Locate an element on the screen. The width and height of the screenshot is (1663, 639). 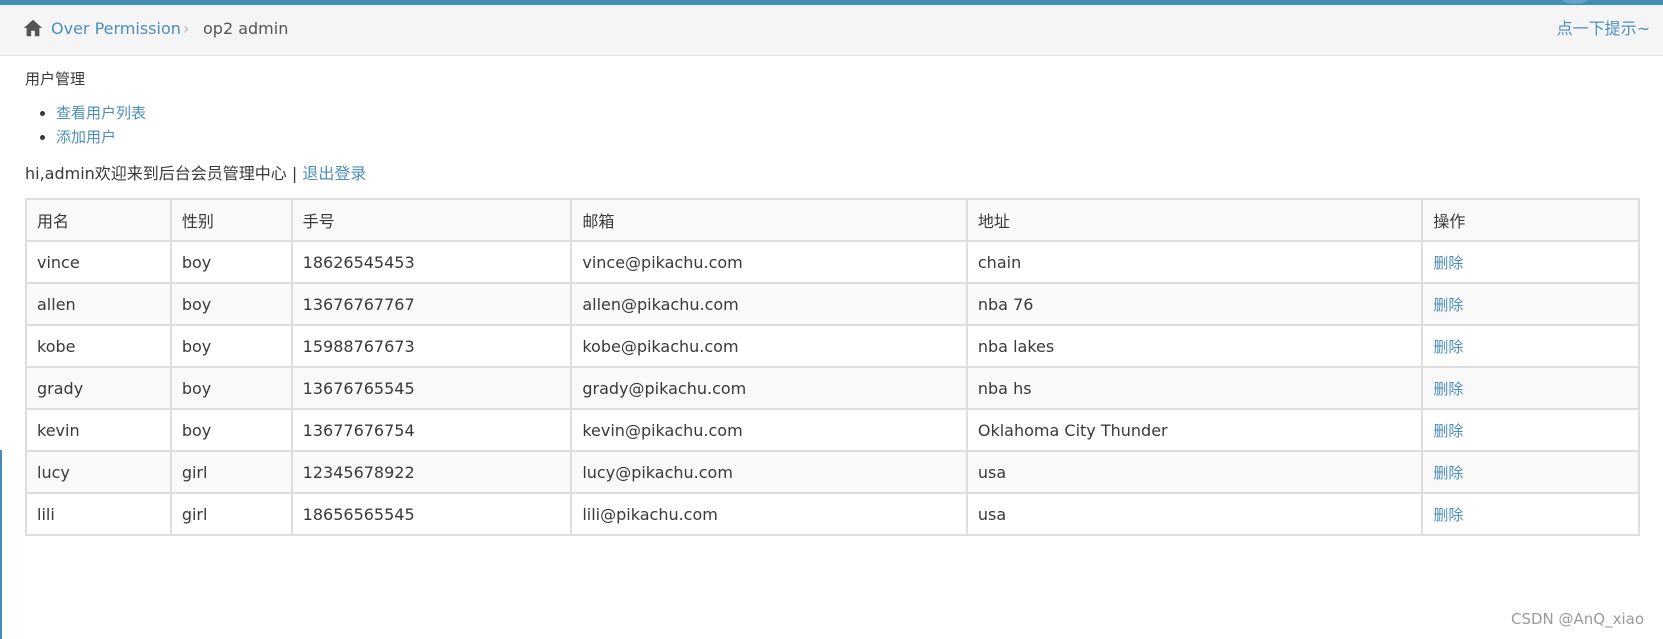
top-bar-avatar-edge is located at coordinates (1575, 2).